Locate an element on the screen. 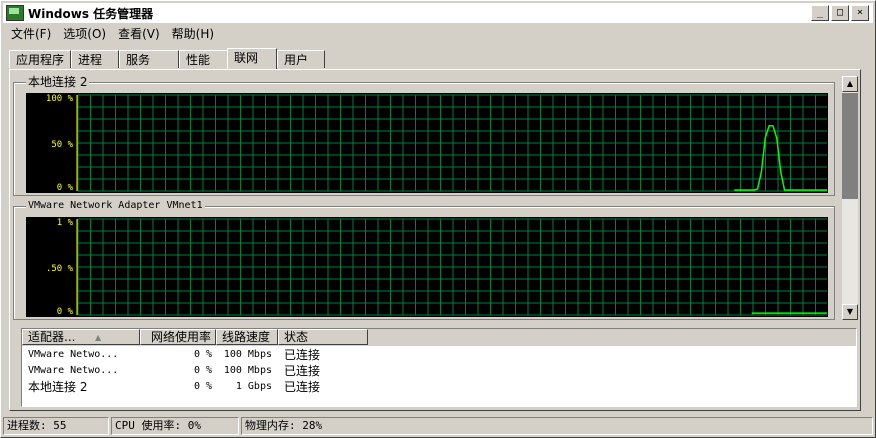  window-title: Windows 任务管理器 is located at coordinates (91, 13).